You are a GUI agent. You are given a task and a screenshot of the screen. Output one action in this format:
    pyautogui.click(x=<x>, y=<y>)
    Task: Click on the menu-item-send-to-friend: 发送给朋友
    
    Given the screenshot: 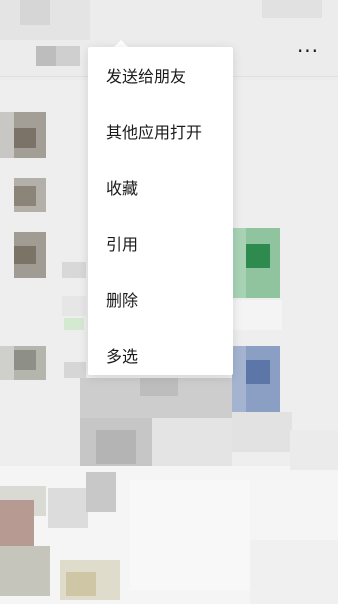 What is the action you would take?
    pyautogui.click(x=160, y=75)
    